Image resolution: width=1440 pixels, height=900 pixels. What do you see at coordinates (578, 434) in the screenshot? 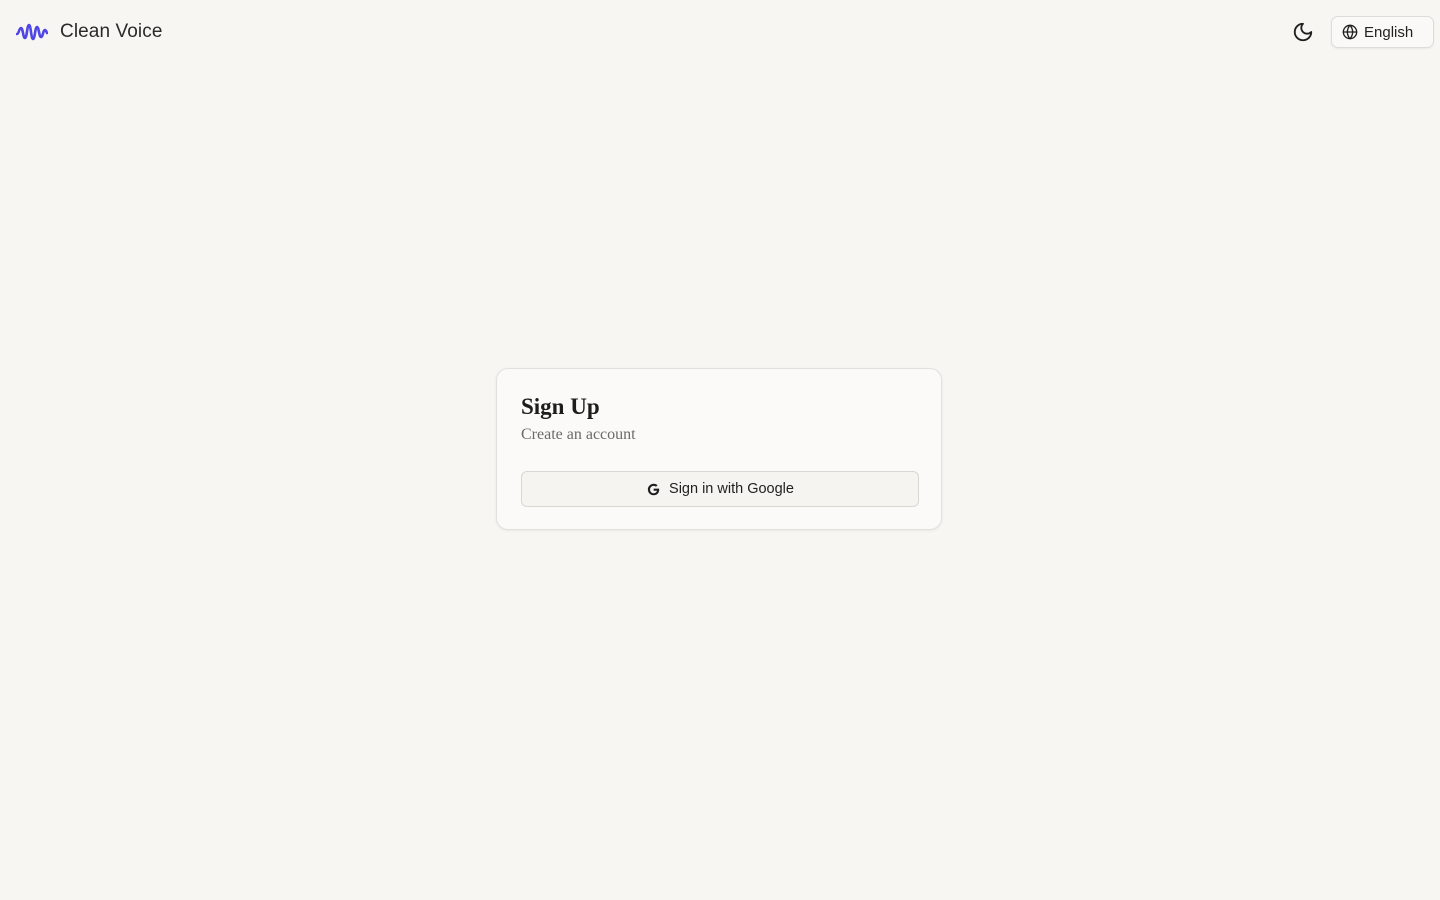
I see `card-subtitle: Create an account` at bounding box center [578, 434].